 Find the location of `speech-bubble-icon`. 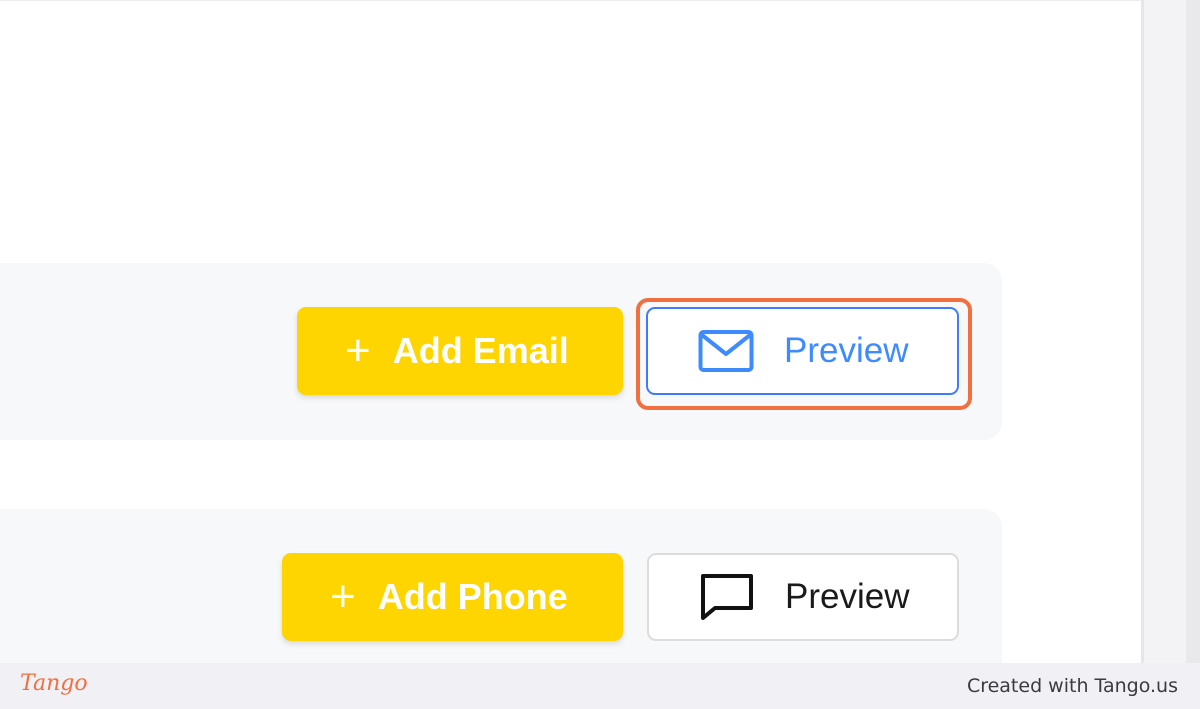

speech-bubble-icon is located at coordinates (727, 597).